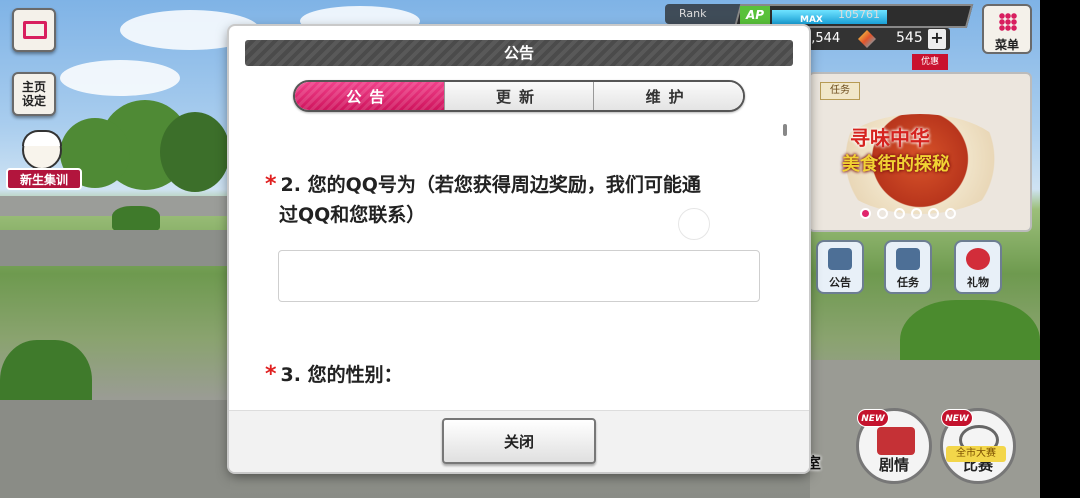  I want to click on dialog-tabs: 公告 更新 维护, so click(519, 96).